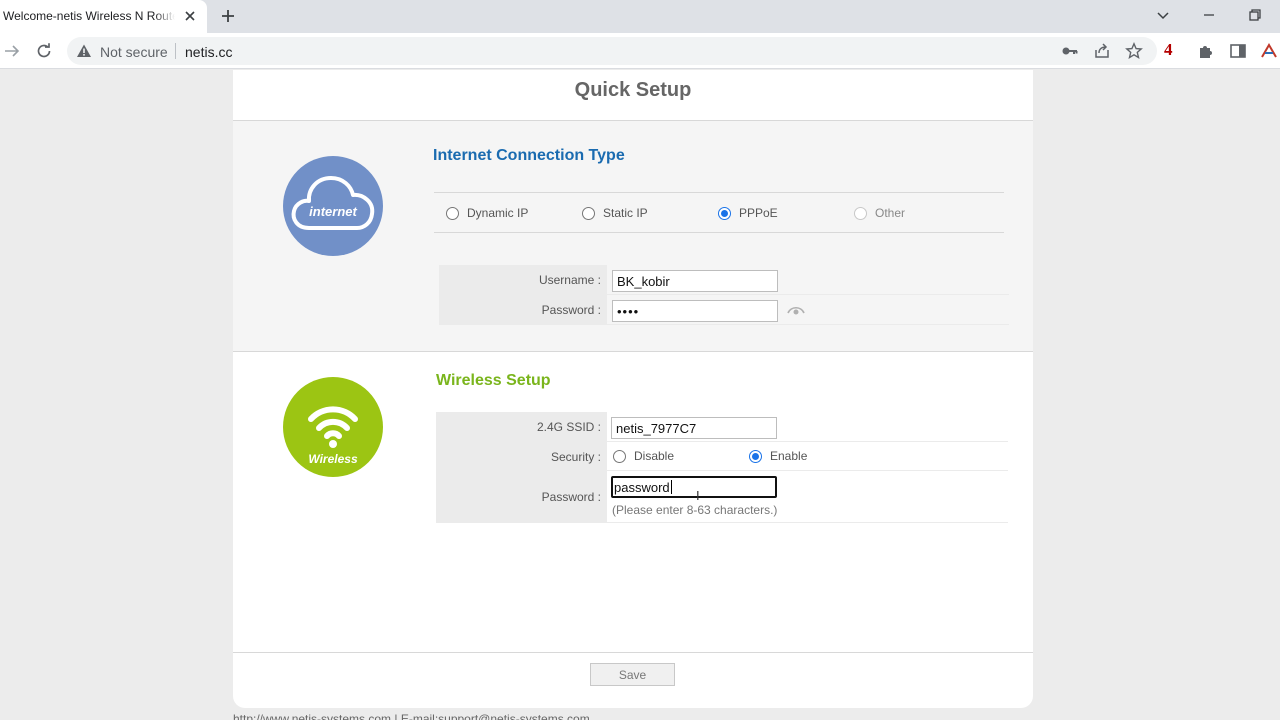  What do you see at coordinates (523, 280) in the screenshot?
I see `username-label: Username :` at bounding box center [523, 280].